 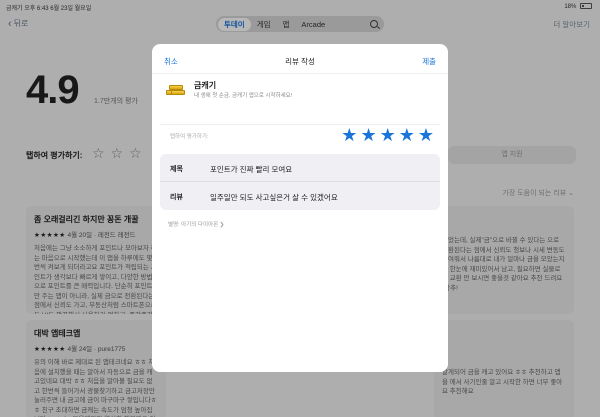 What do you see at coordinates (300, 168) in the screenshot?
I see `title-field: 제목 포인트가 진짜 빨리 모여요` at bounding box center [300, 168].